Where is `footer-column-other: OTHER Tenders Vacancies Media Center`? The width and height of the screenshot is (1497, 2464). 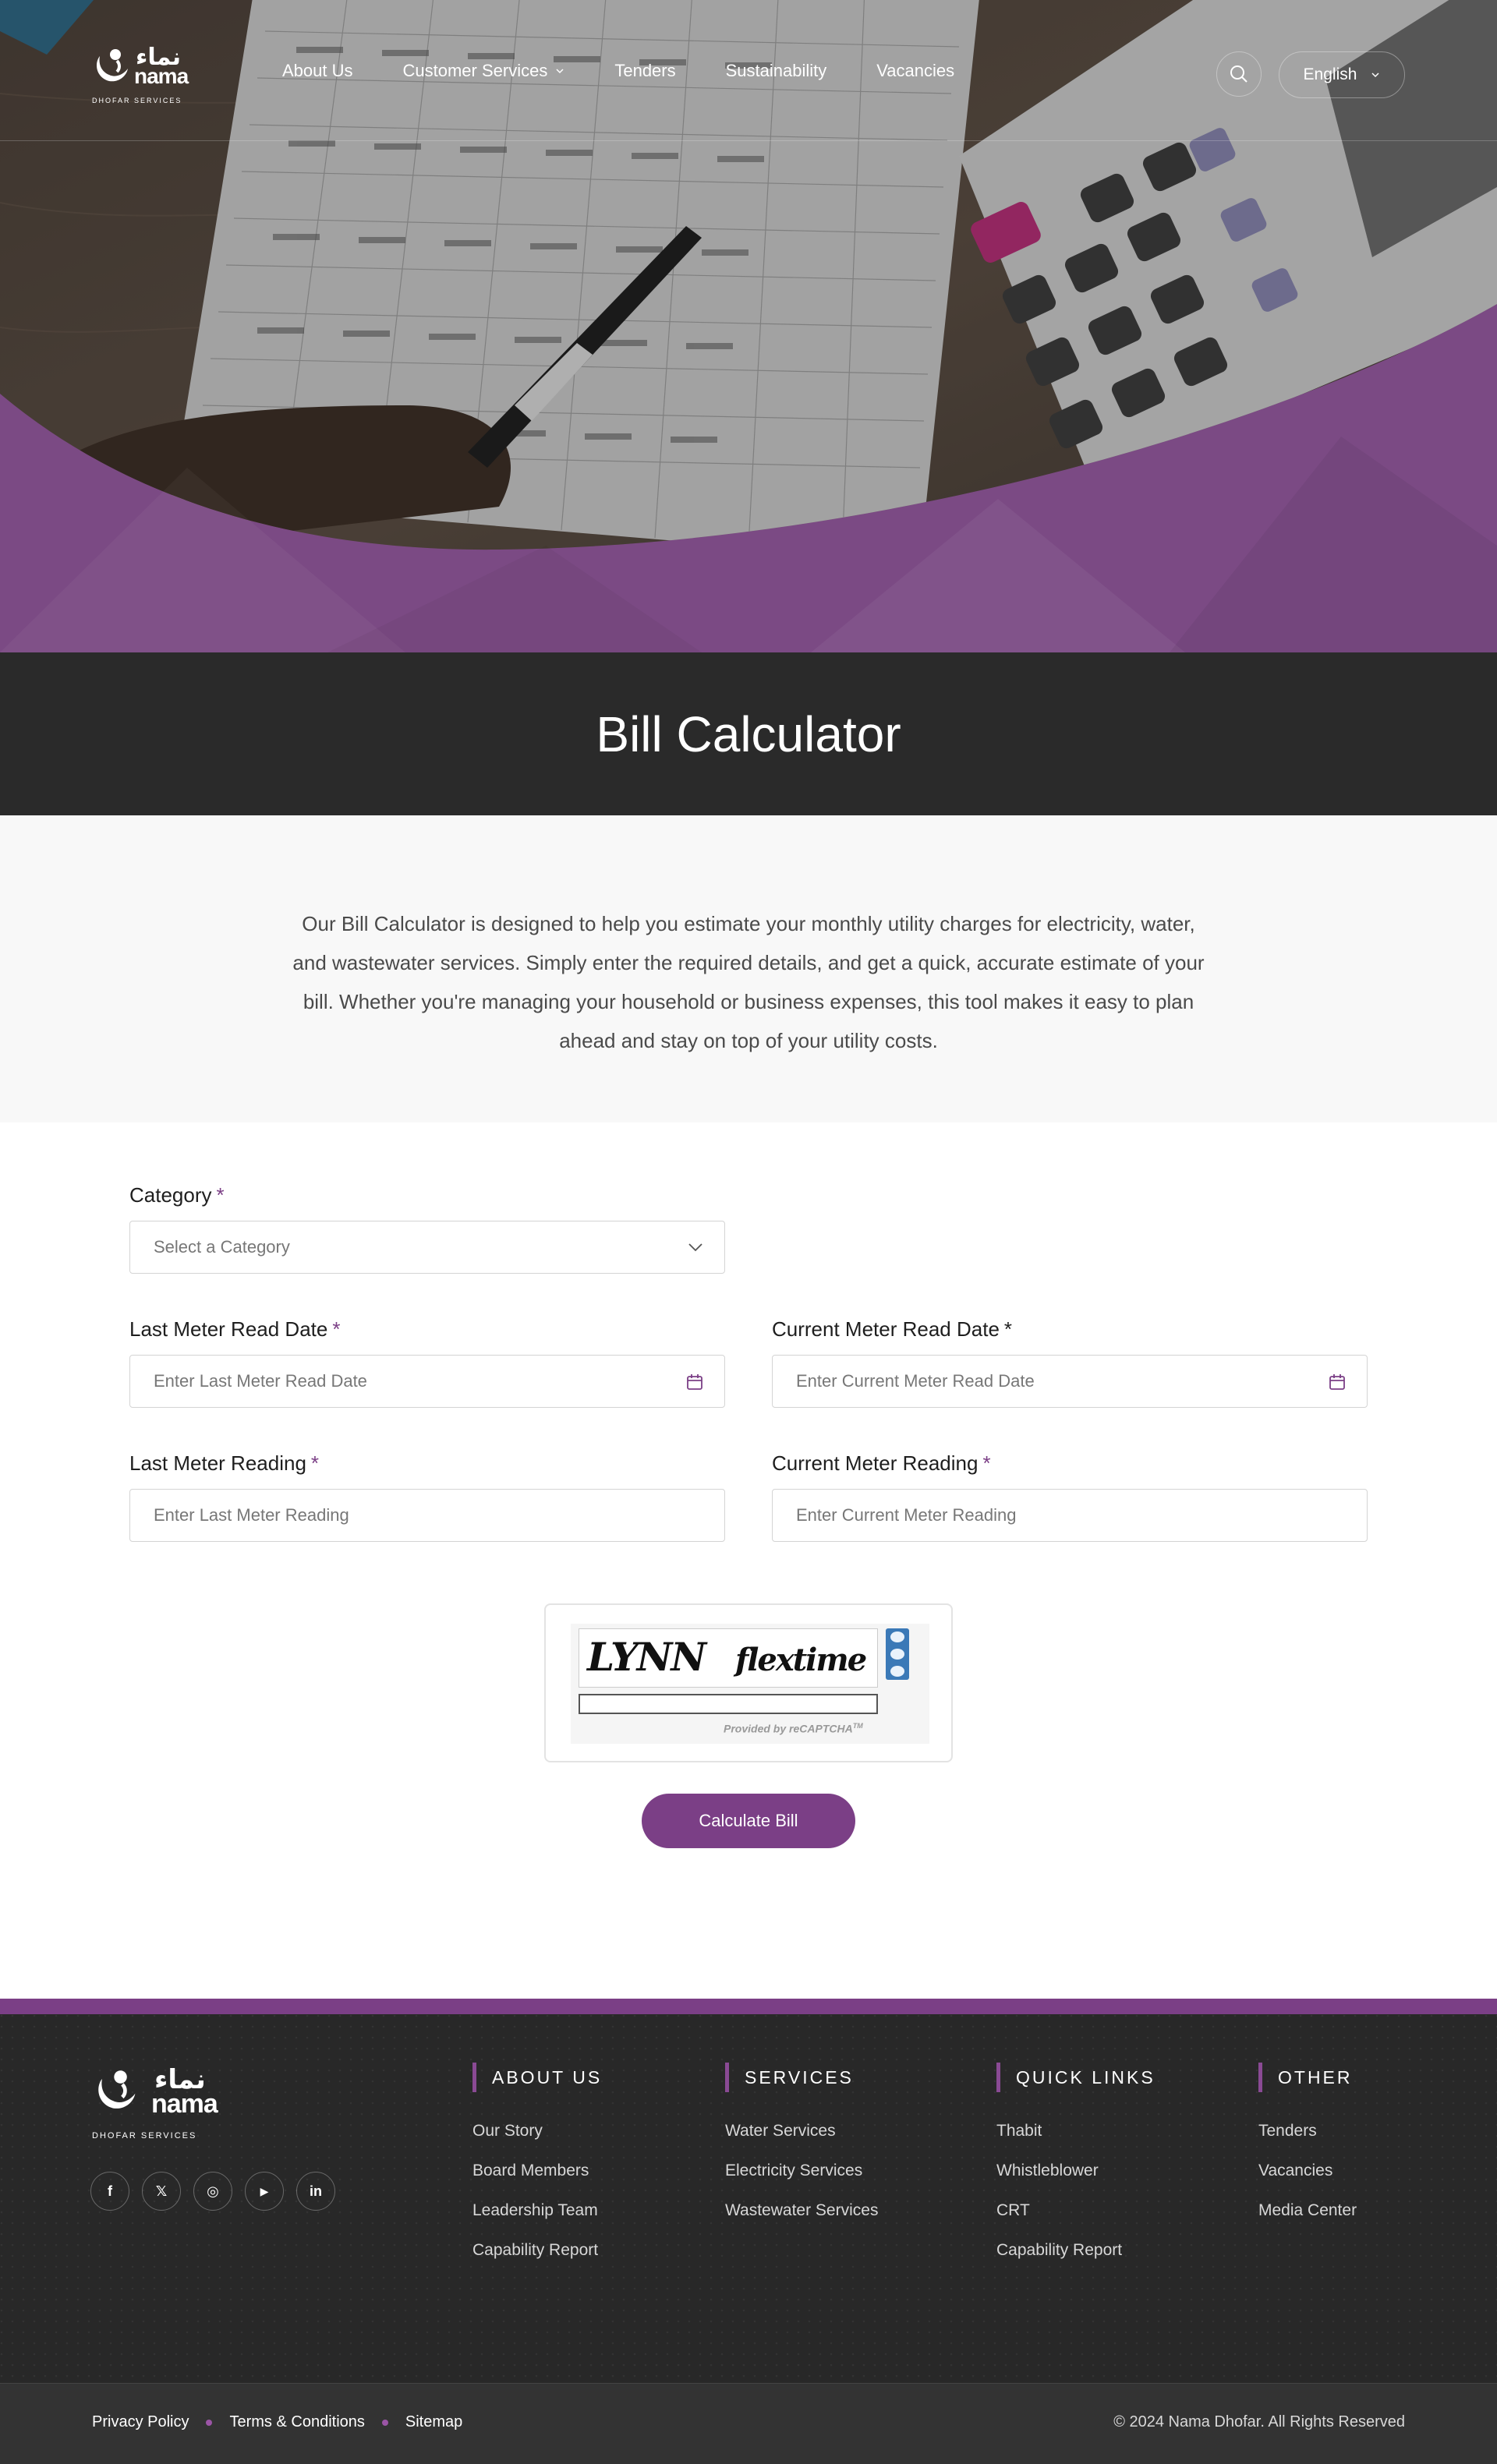 footer-column-other: OTHER Tenders Vacancies Media Center is located at coordinates (1307, 2146).